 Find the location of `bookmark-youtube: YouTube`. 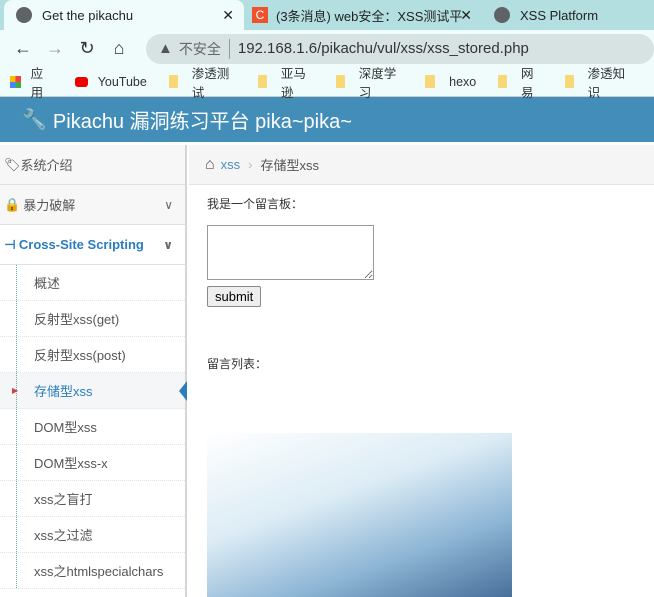

bookmark-youtube: YouTube is located at coordinates (110, 81).